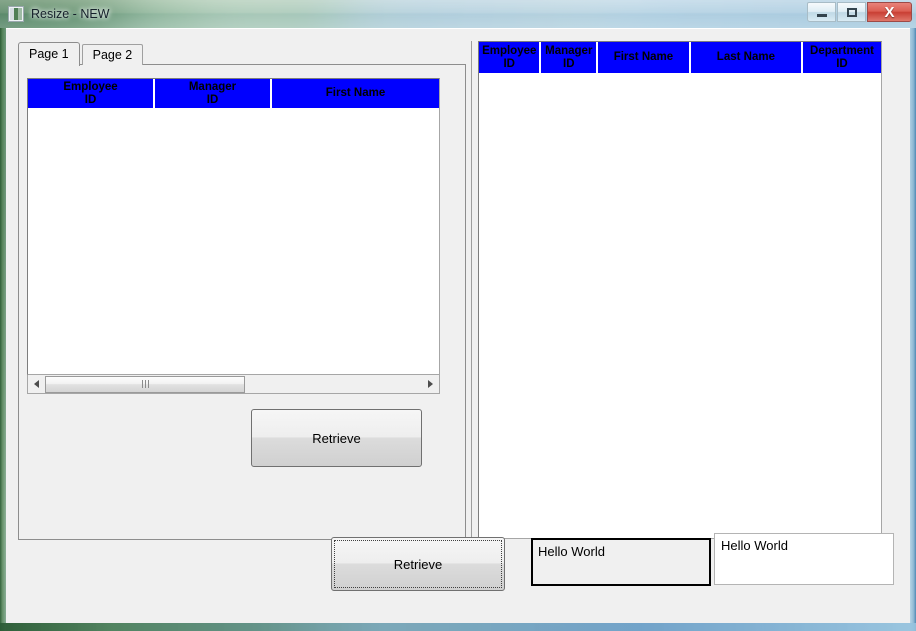 This screenshot has width=916, height=631. I want to click on scrollbar-track, so click(233, 384).